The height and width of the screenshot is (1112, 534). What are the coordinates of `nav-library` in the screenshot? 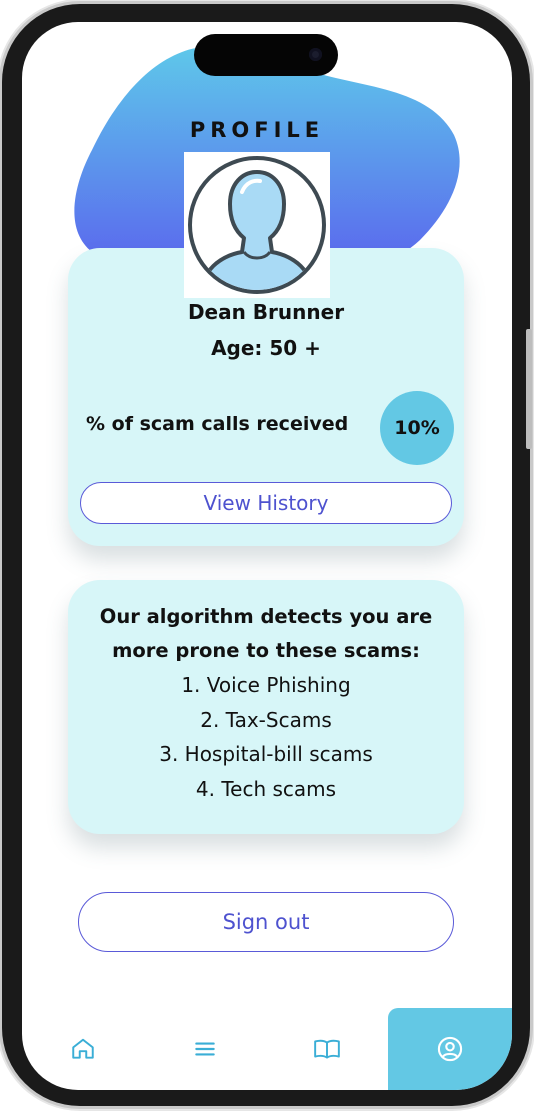 It's located at (327, 1049).